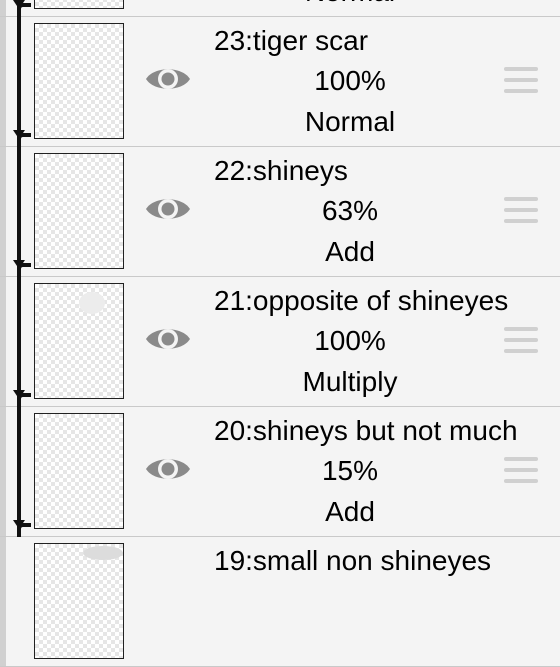  Describe the element at coordinates (366, 431) in the screenshot. I see `layer-name: 20:shineys but not much` at that location.